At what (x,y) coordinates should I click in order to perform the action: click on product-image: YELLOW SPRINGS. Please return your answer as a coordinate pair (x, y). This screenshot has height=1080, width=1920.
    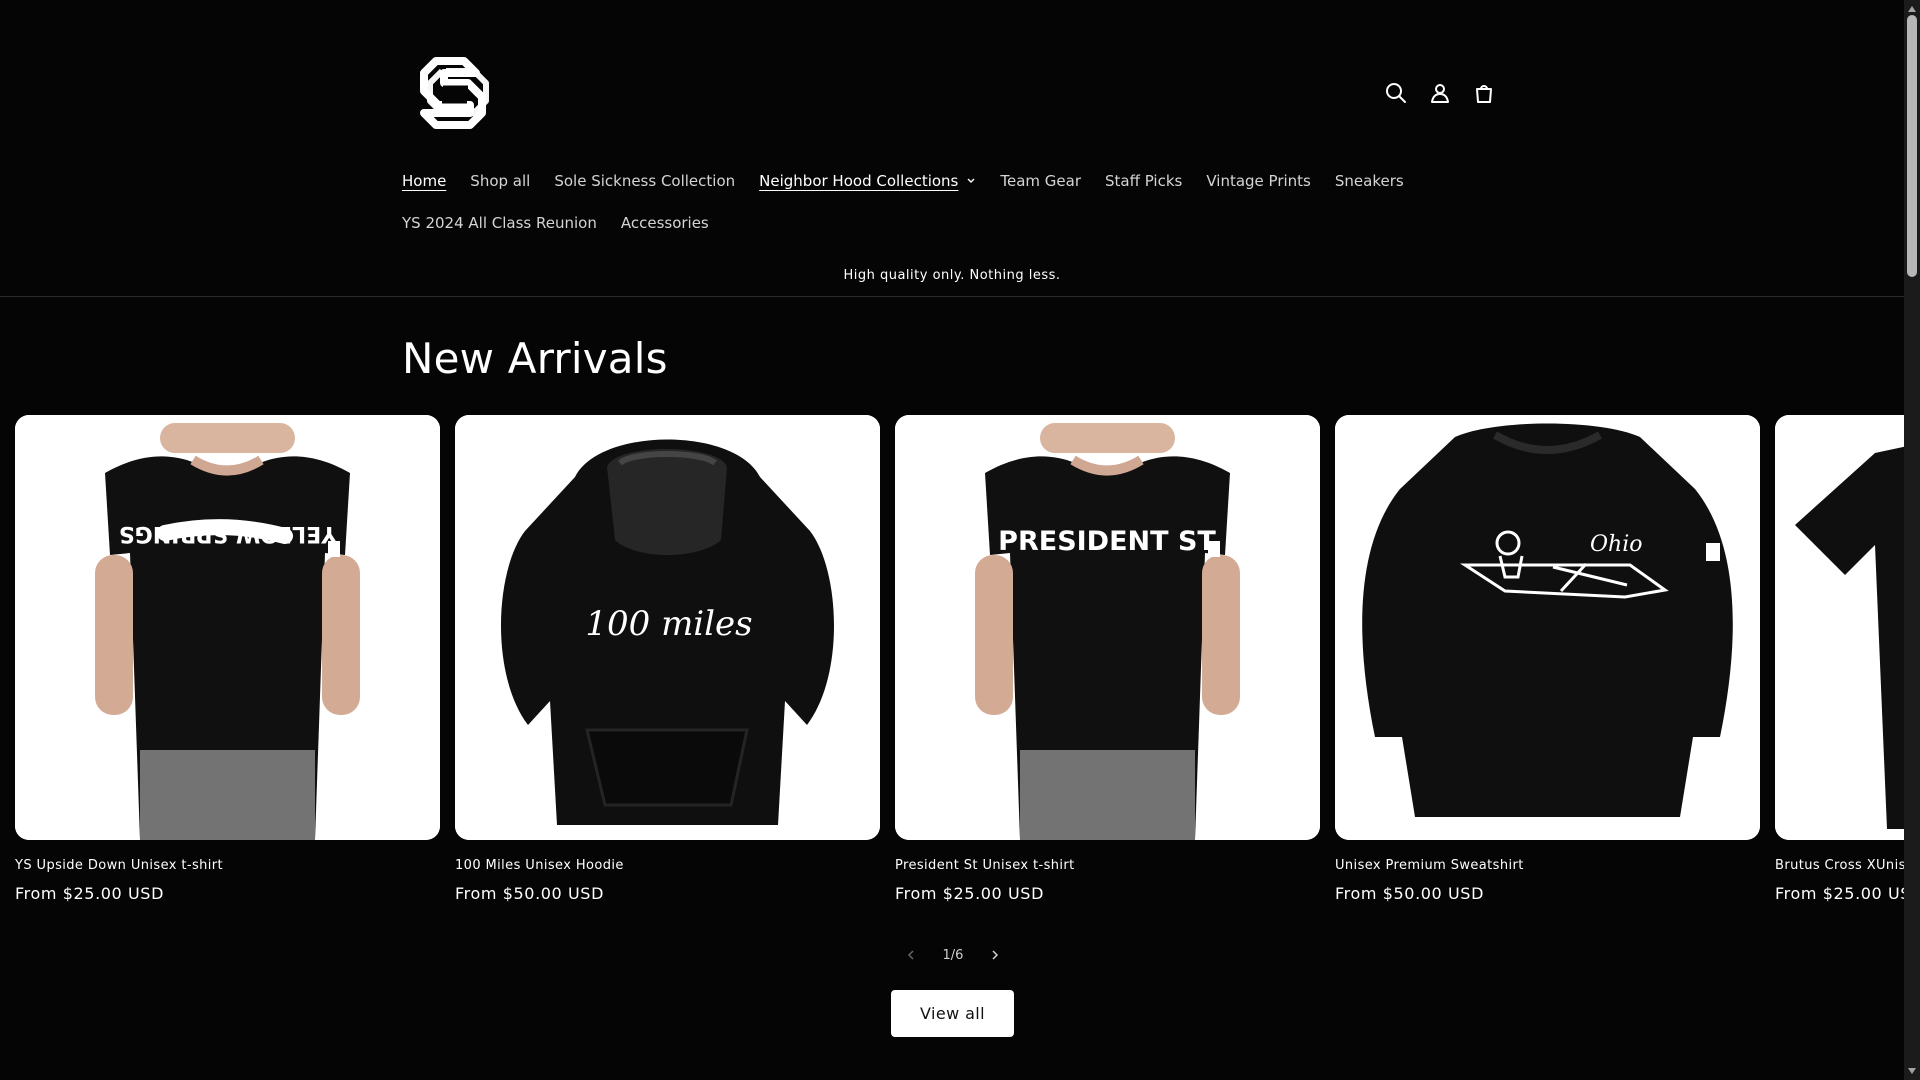
    Looking at the image, I should click on (227, 627).